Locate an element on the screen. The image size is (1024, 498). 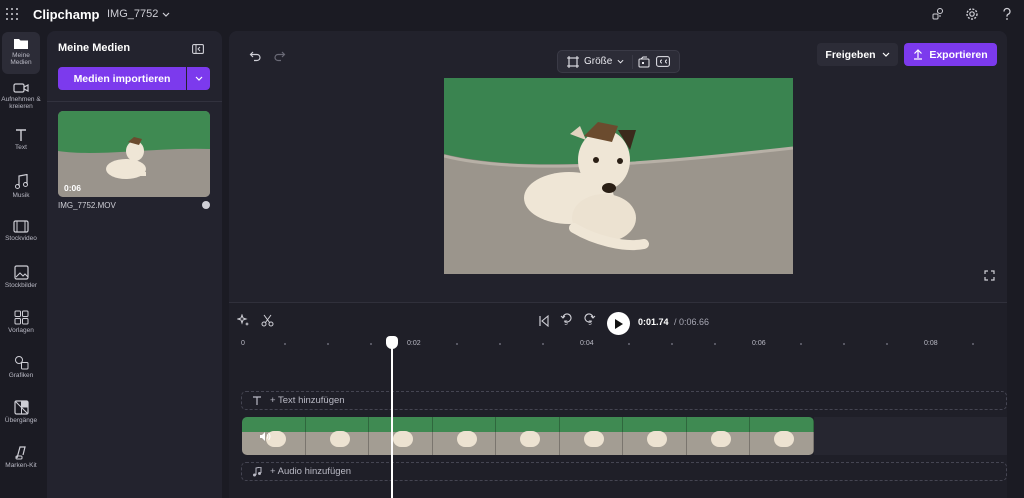
playhead-handle is located at coordinates (392, 342).